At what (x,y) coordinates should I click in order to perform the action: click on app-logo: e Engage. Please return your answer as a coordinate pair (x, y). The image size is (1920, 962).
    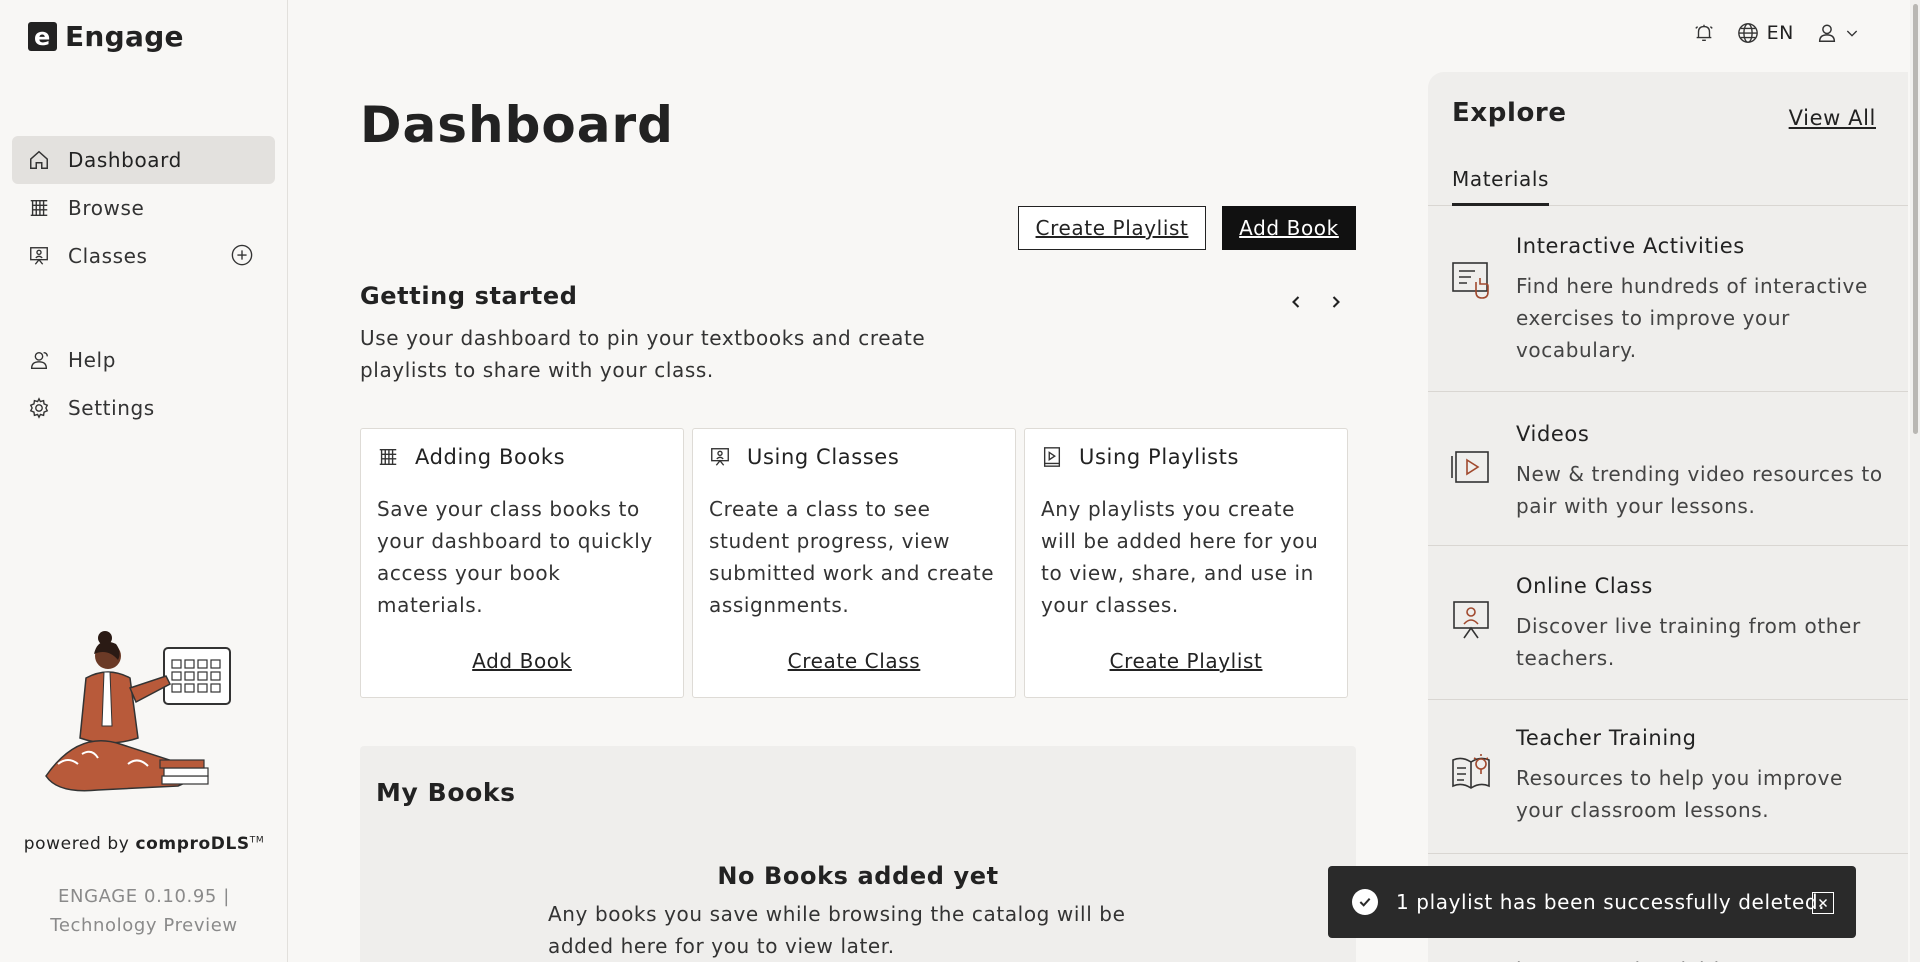
    Looking at the image, I should click on (106, 36).